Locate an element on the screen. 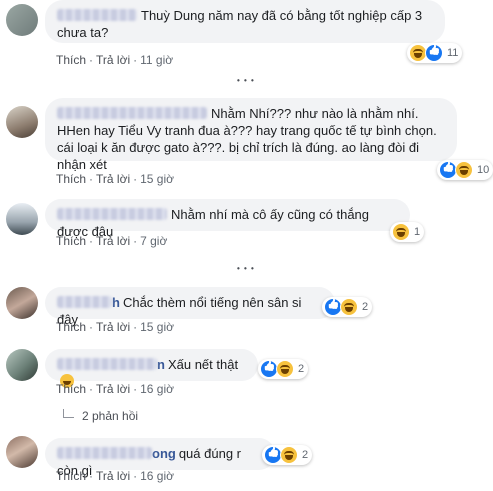  comment-bubble: n Xấu nết thật is located at coordinates (151, 368).